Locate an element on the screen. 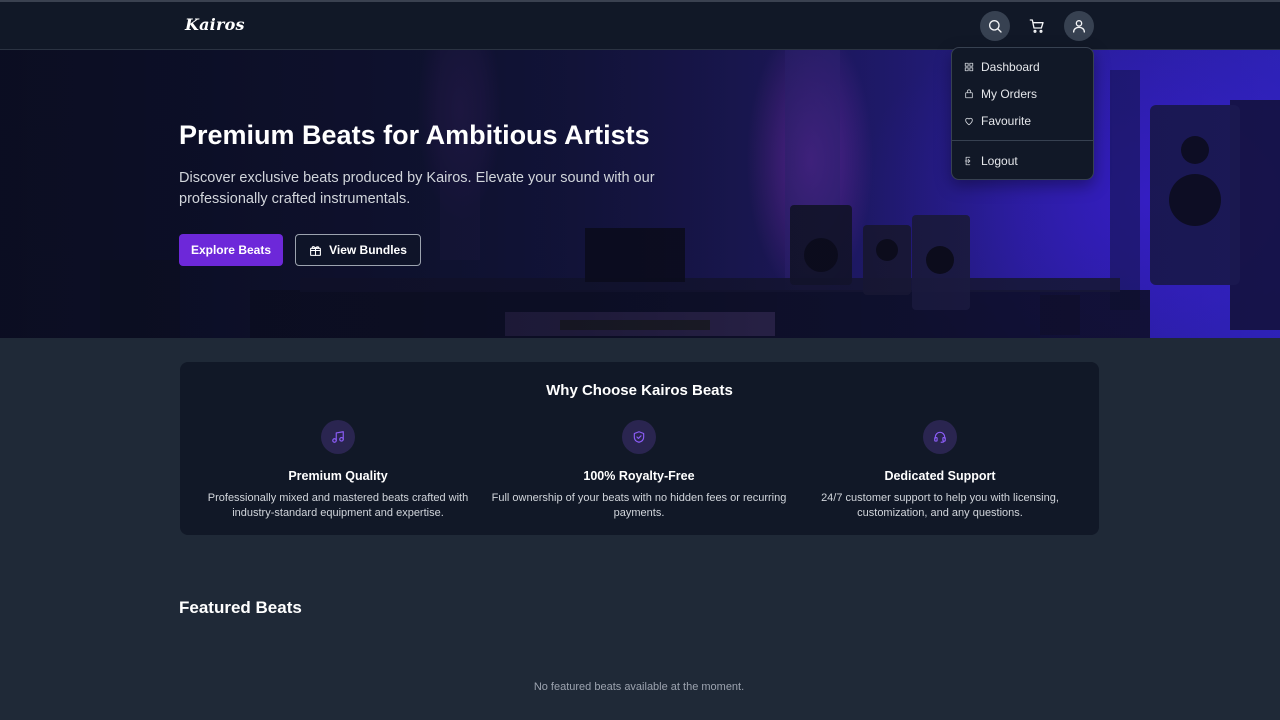 The width and height of the screenshot is (1280, 720). music-note-icon is located at coordinates (338, 437).